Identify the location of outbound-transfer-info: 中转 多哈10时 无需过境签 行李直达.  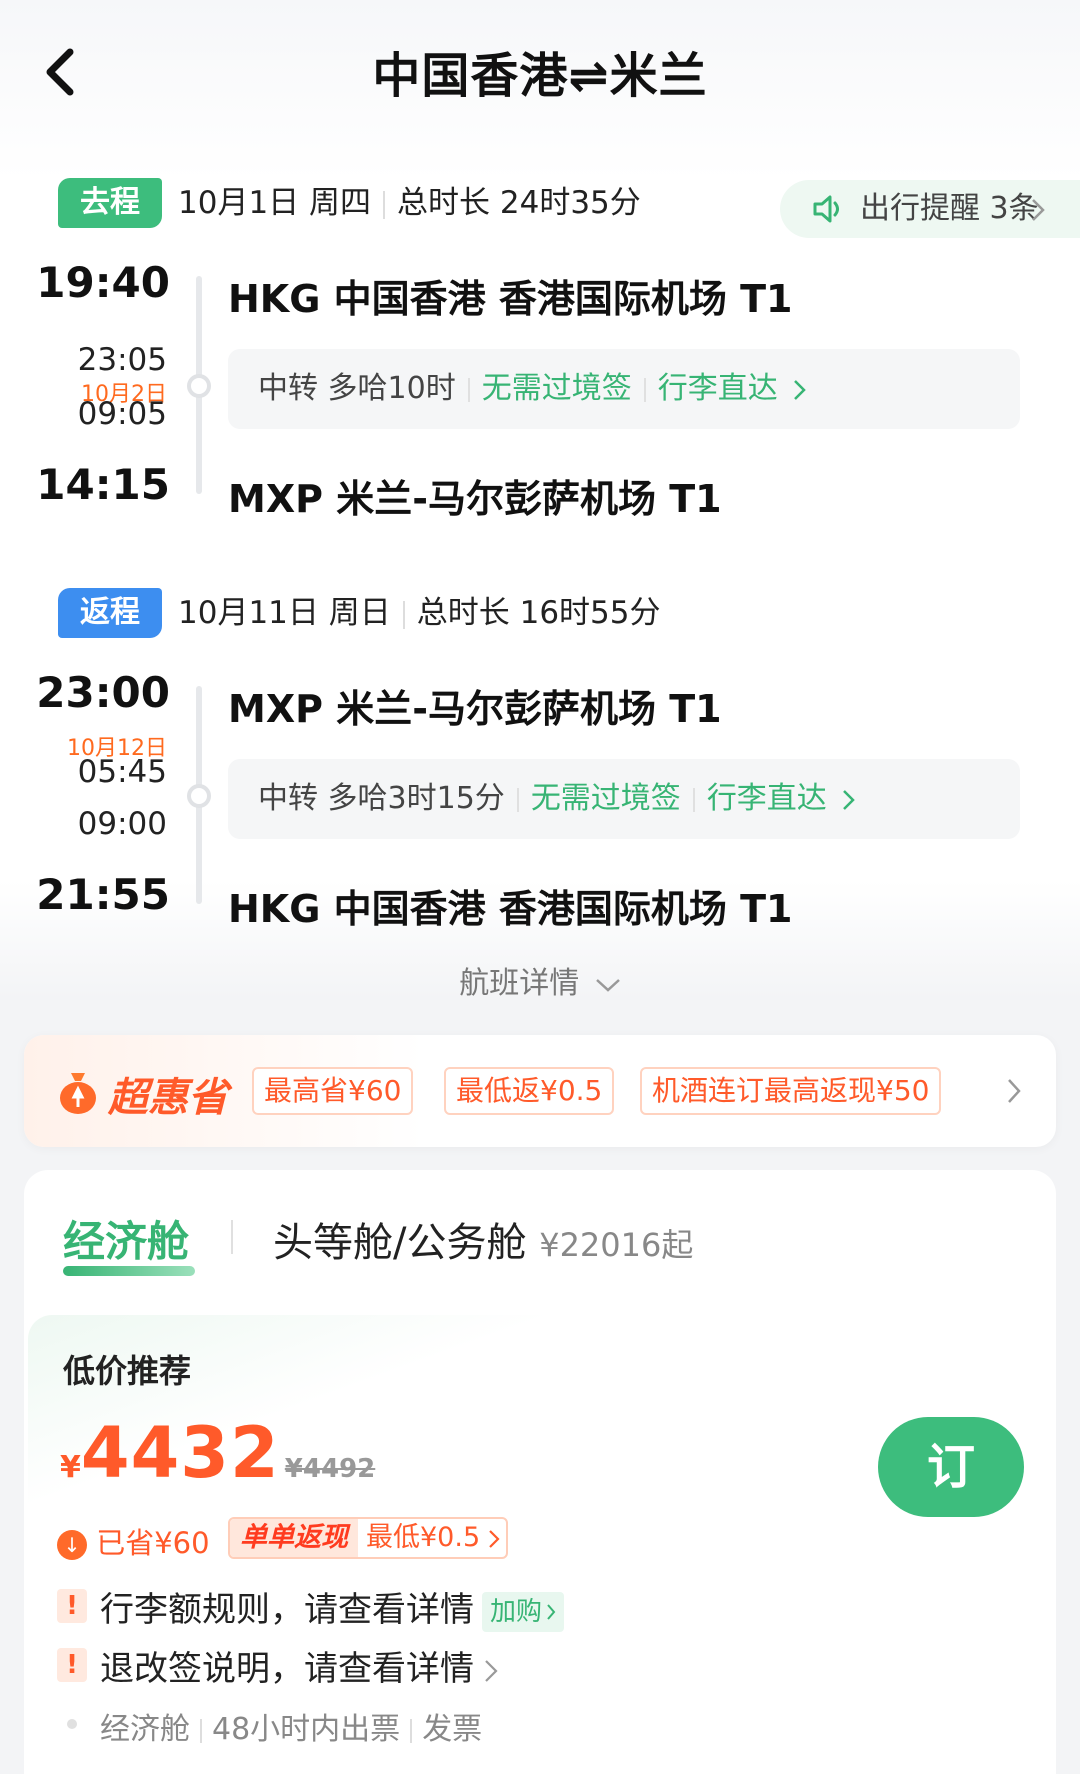
(624, 389).